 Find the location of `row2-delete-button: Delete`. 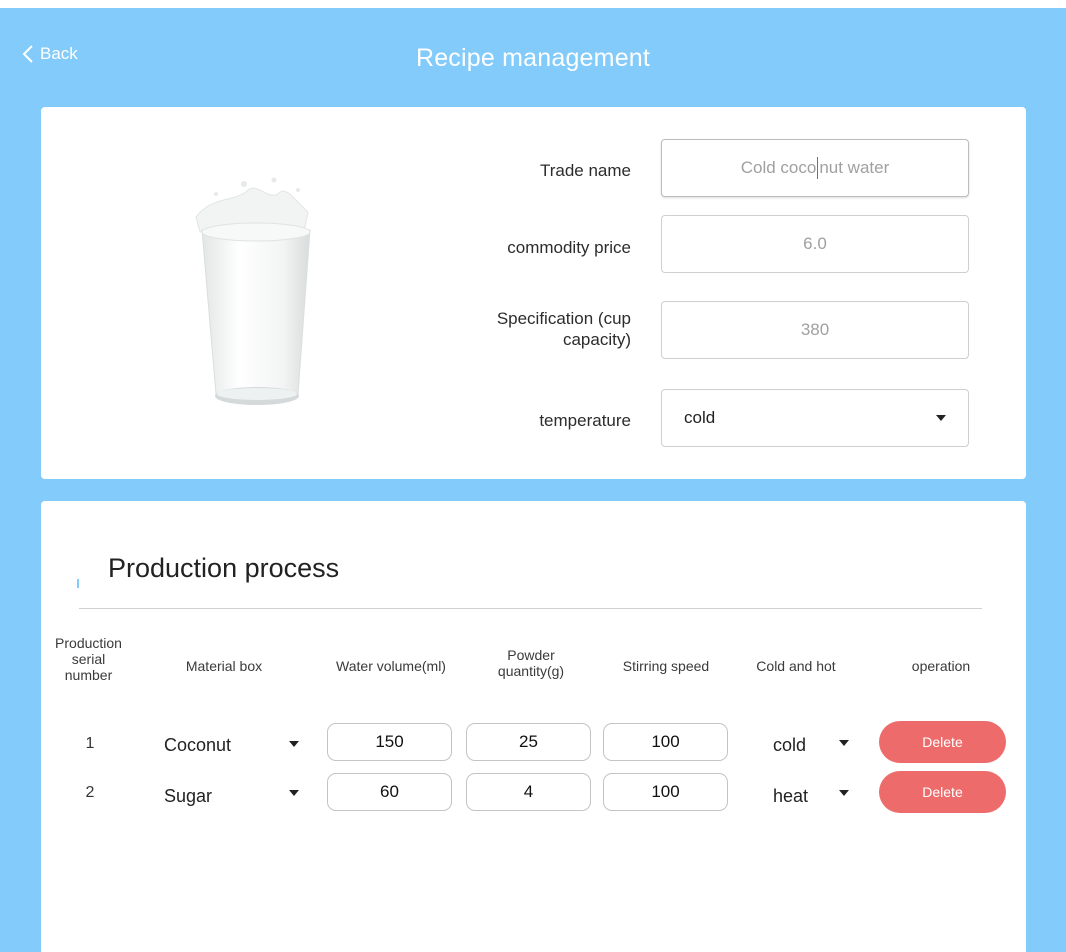

row2-delete-button: Delete is located at coordinates (942, 792).